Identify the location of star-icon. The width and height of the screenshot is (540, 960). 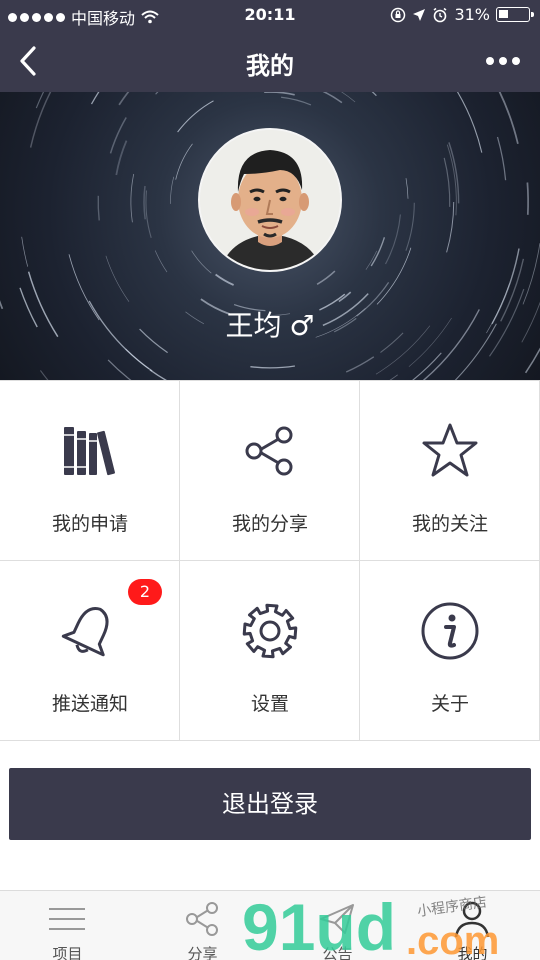
(450, 450).